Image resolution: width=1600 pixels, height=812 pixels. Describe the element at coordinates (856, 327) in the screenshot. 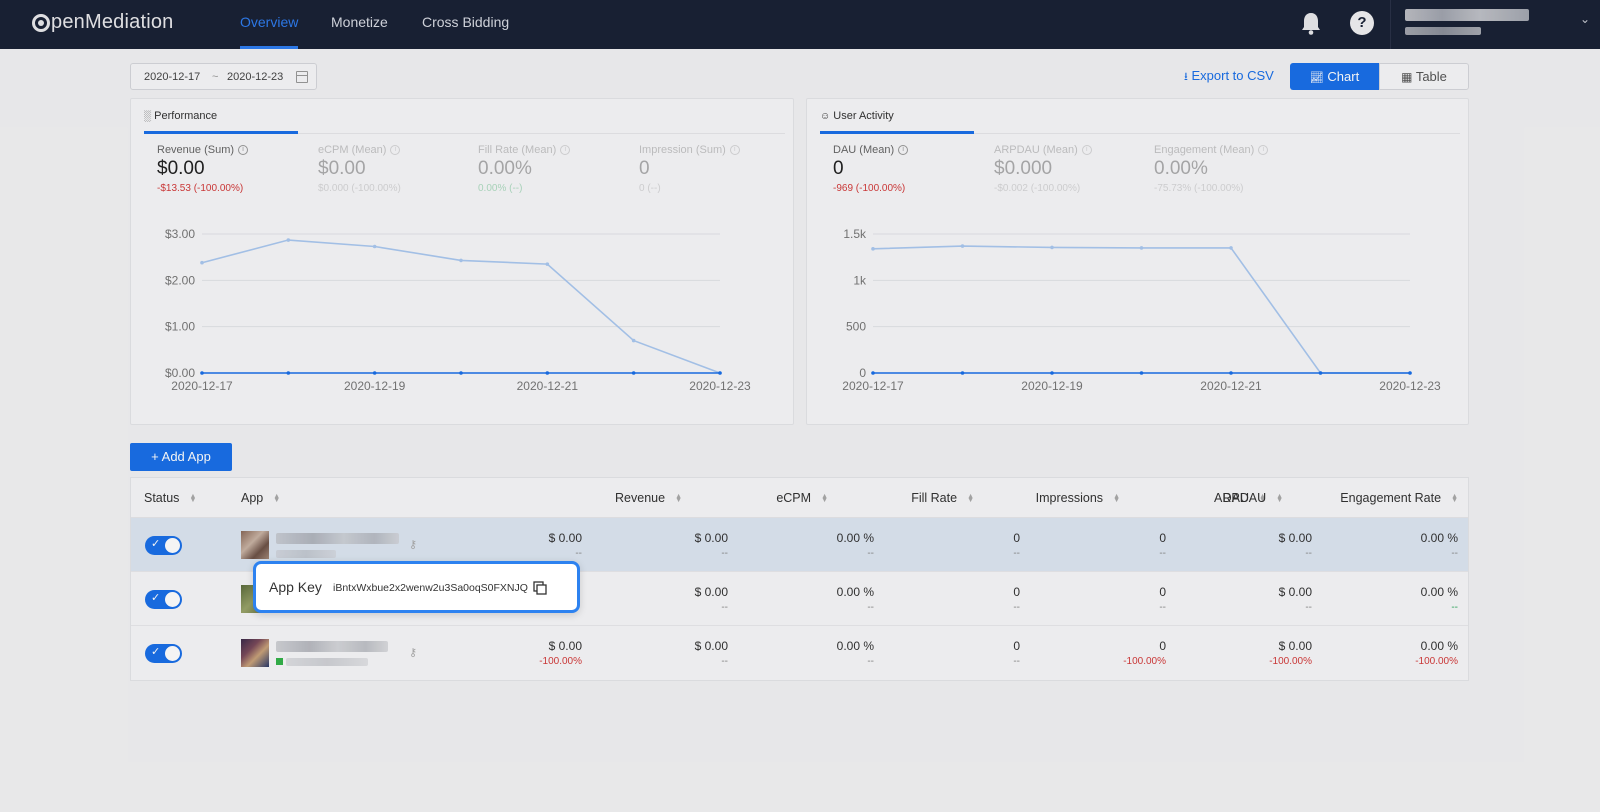

I see `y-tick-label: 500` at that location.